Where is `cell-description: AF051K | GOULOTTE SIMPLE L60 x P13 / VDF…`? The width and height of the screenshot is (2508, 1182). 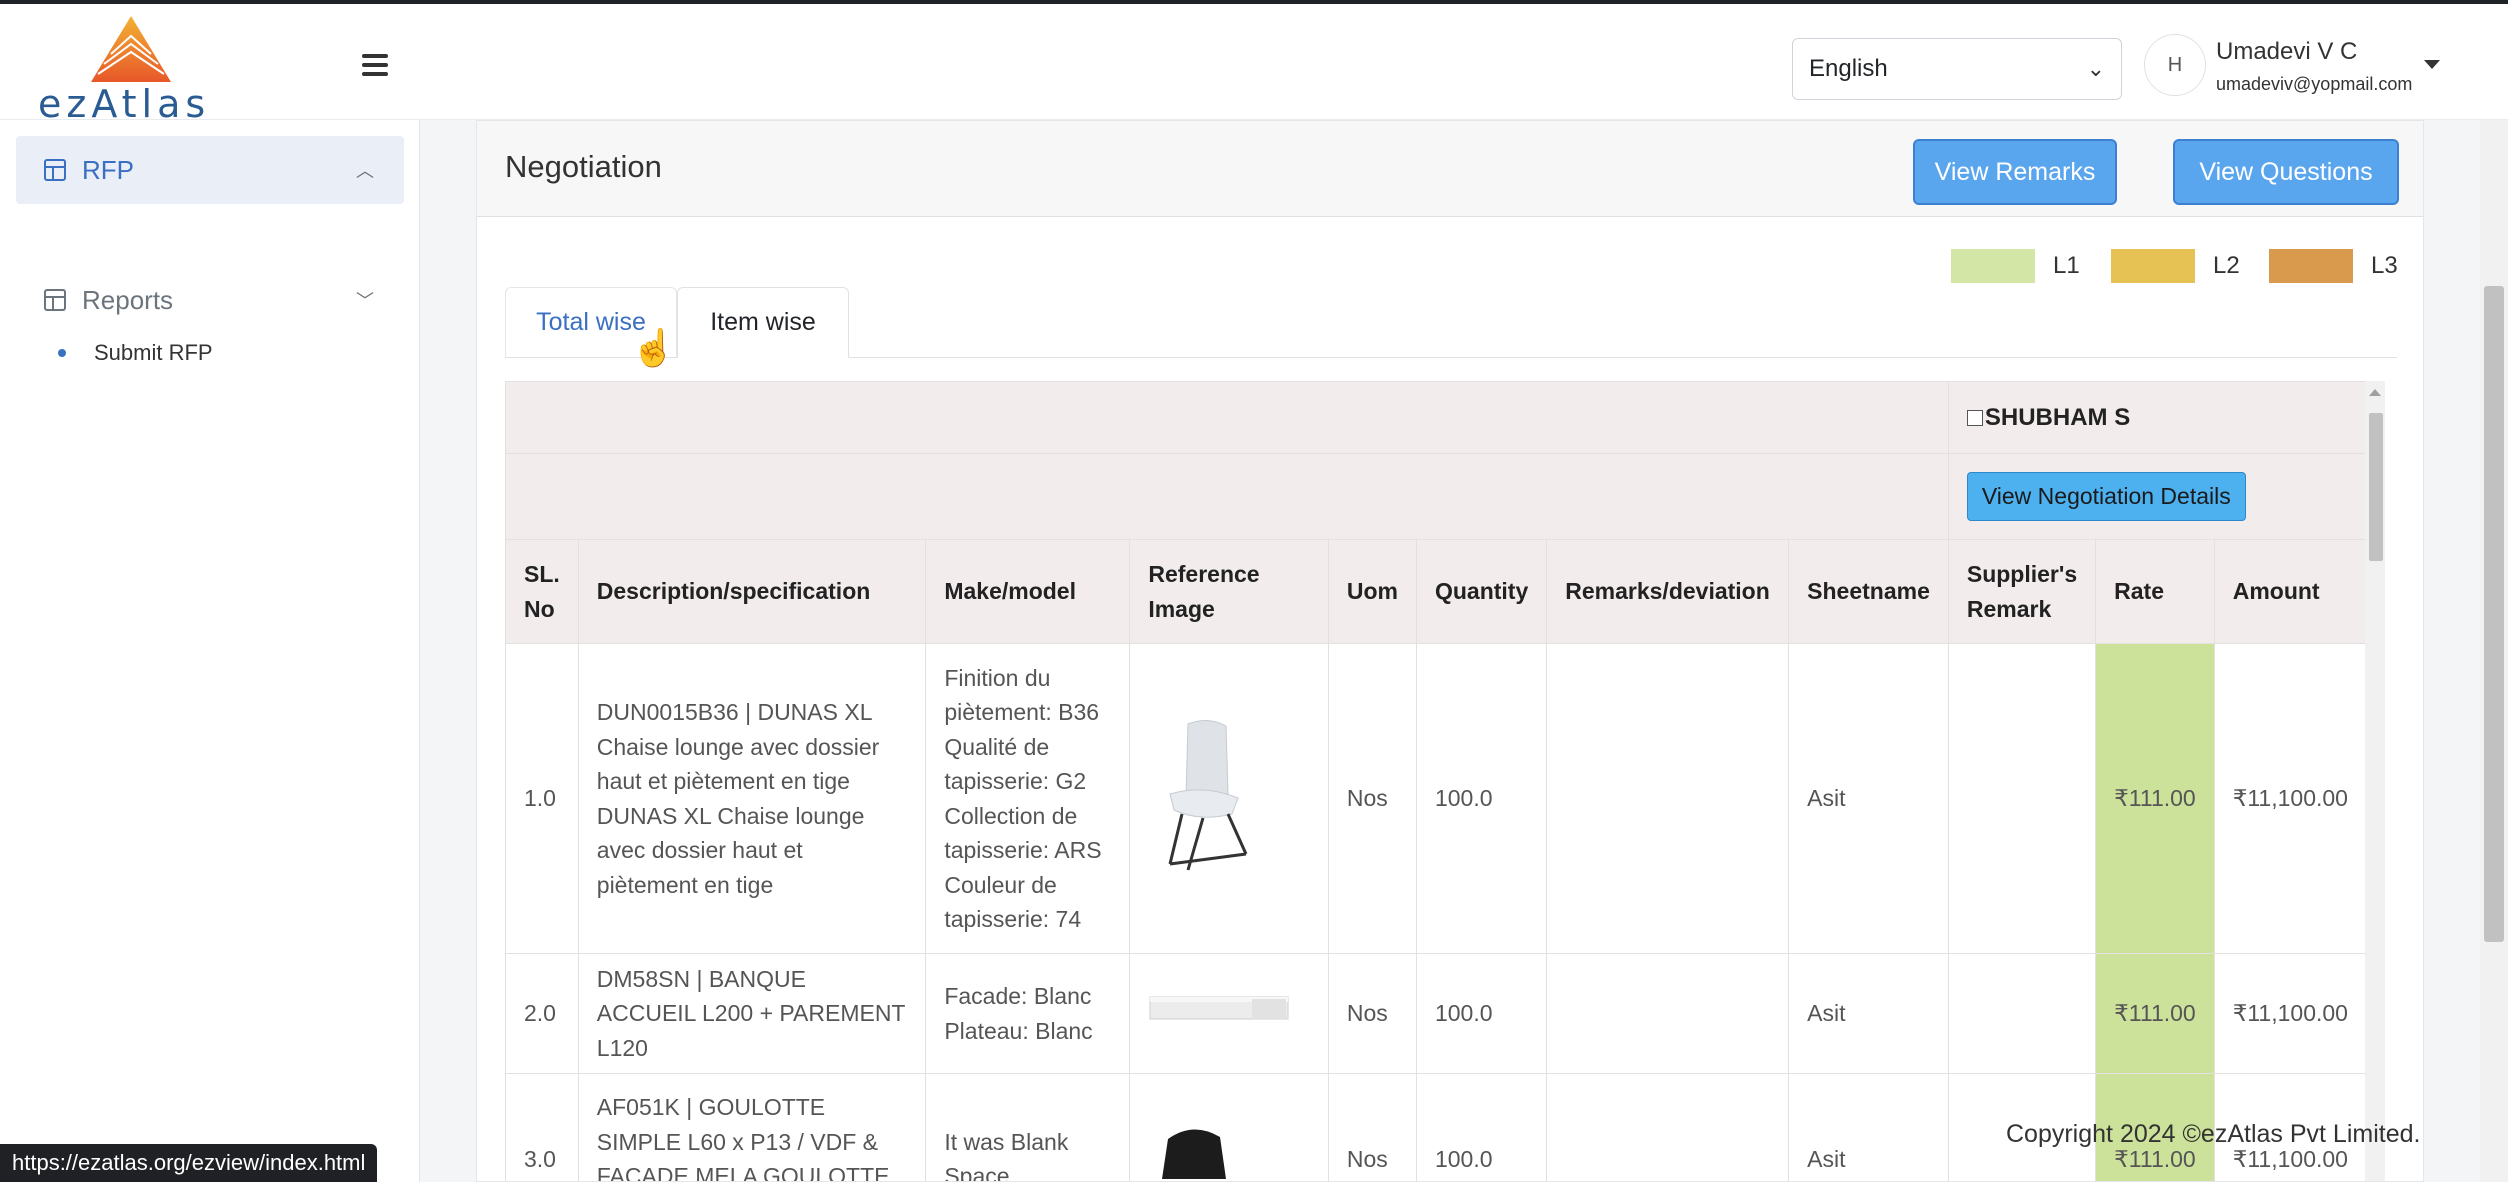 cell-description: AF051K | GOULOTTE SIMPLE L60 x P13 / VDF… is located at coordinates (752, 1127).